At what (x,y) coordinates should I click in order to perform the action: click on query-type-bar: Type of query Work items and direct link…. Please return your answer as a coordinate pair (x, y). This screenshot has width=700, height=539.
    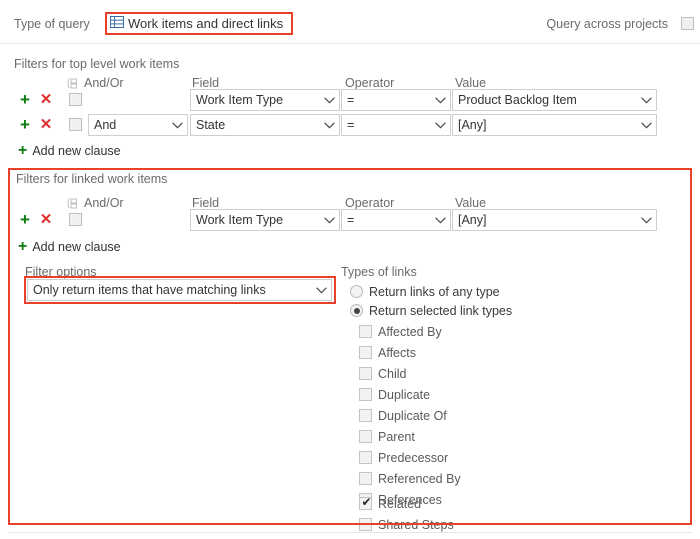
    Looking at the image, I should click on (350, 22).